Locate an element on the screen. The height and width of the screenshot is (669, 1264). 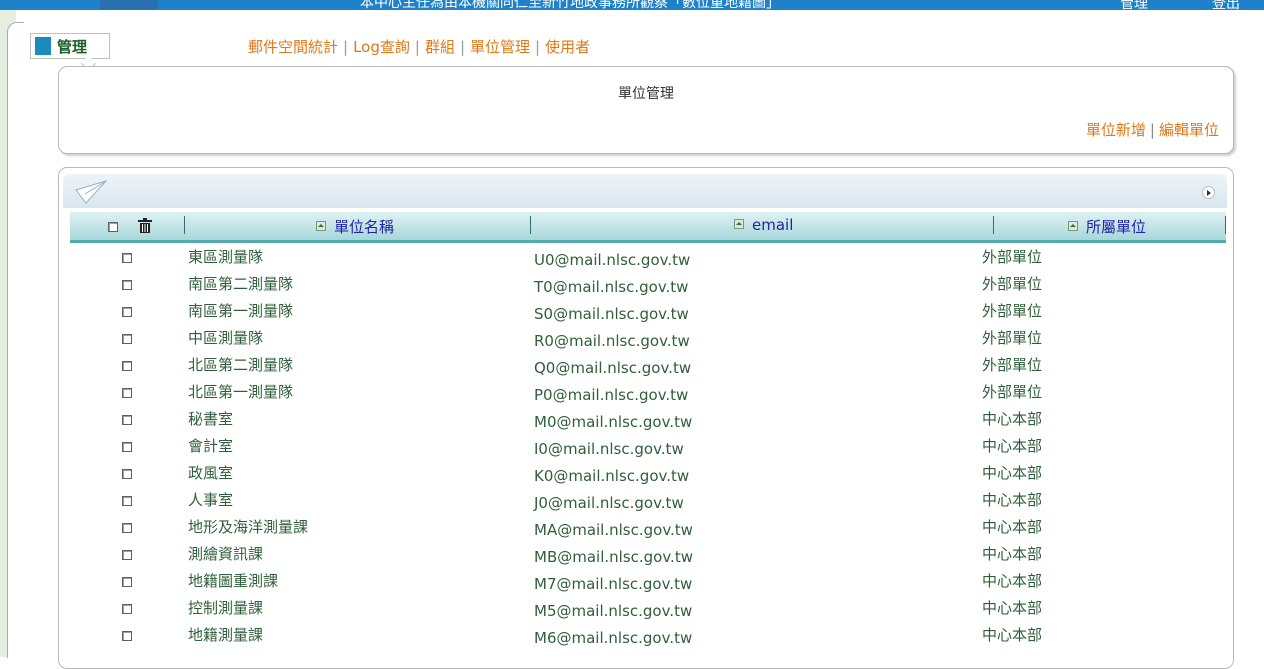
email-cell: U0@mail.nlsc.gov.tw is located at coordinates (612, 260).